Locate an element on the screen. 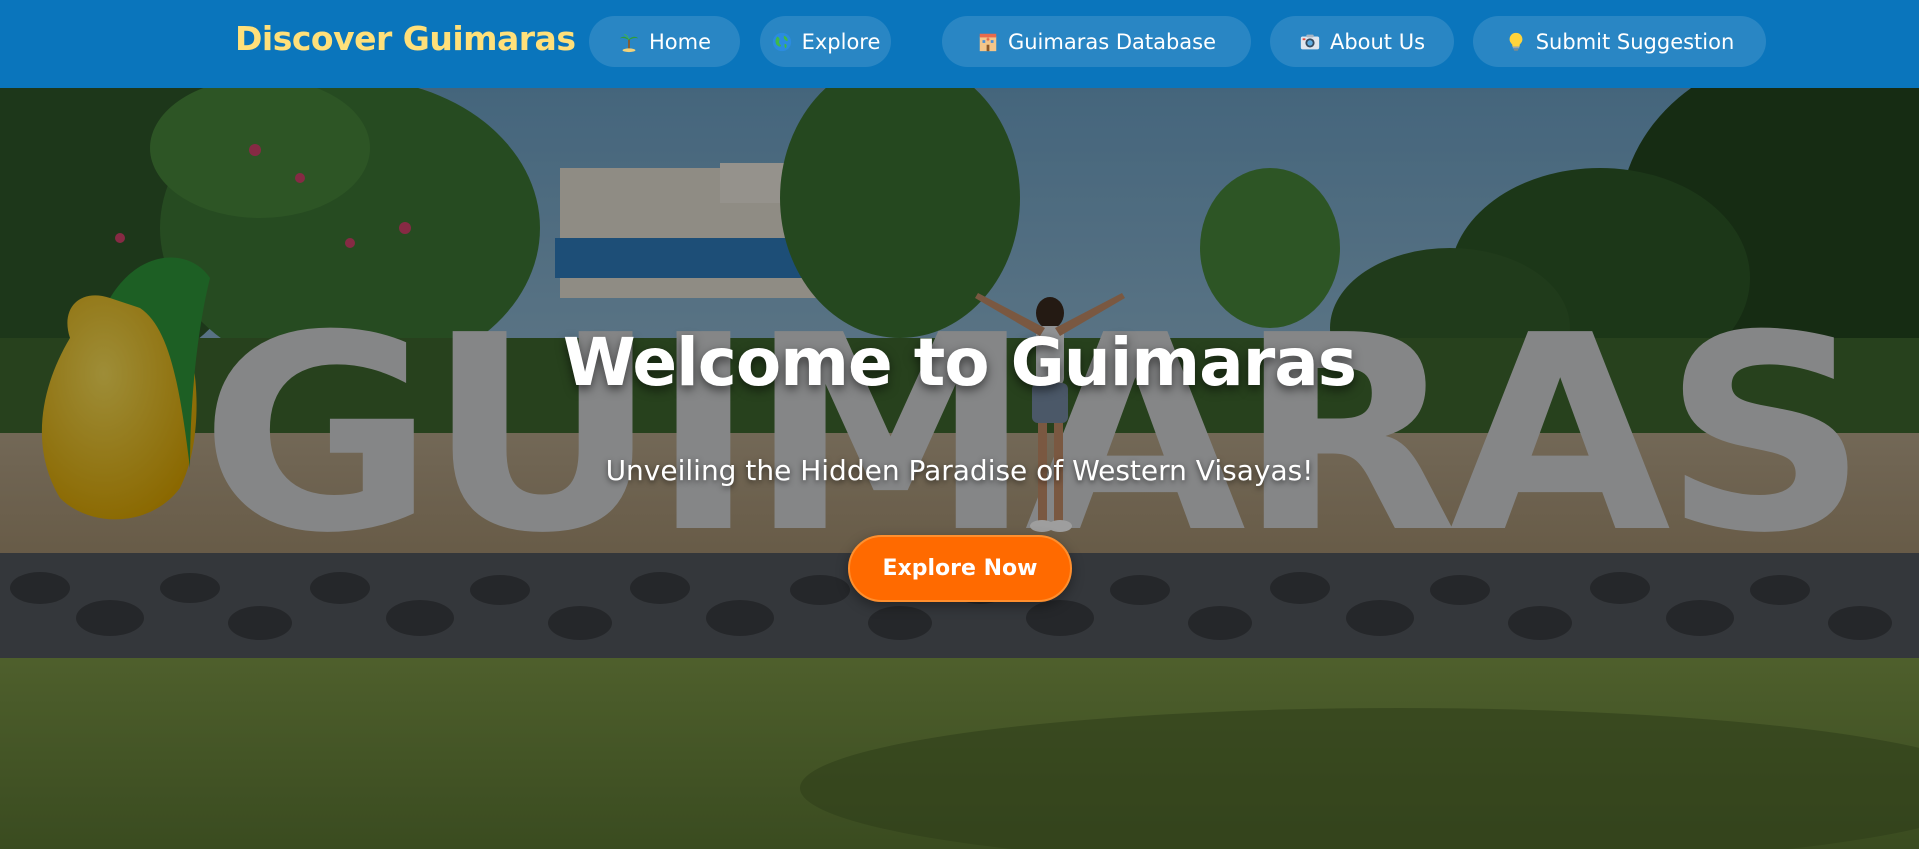 Image resolution: width=1919 pixels, height=849 pixels. building-icon is located at coordinates (988, 42).